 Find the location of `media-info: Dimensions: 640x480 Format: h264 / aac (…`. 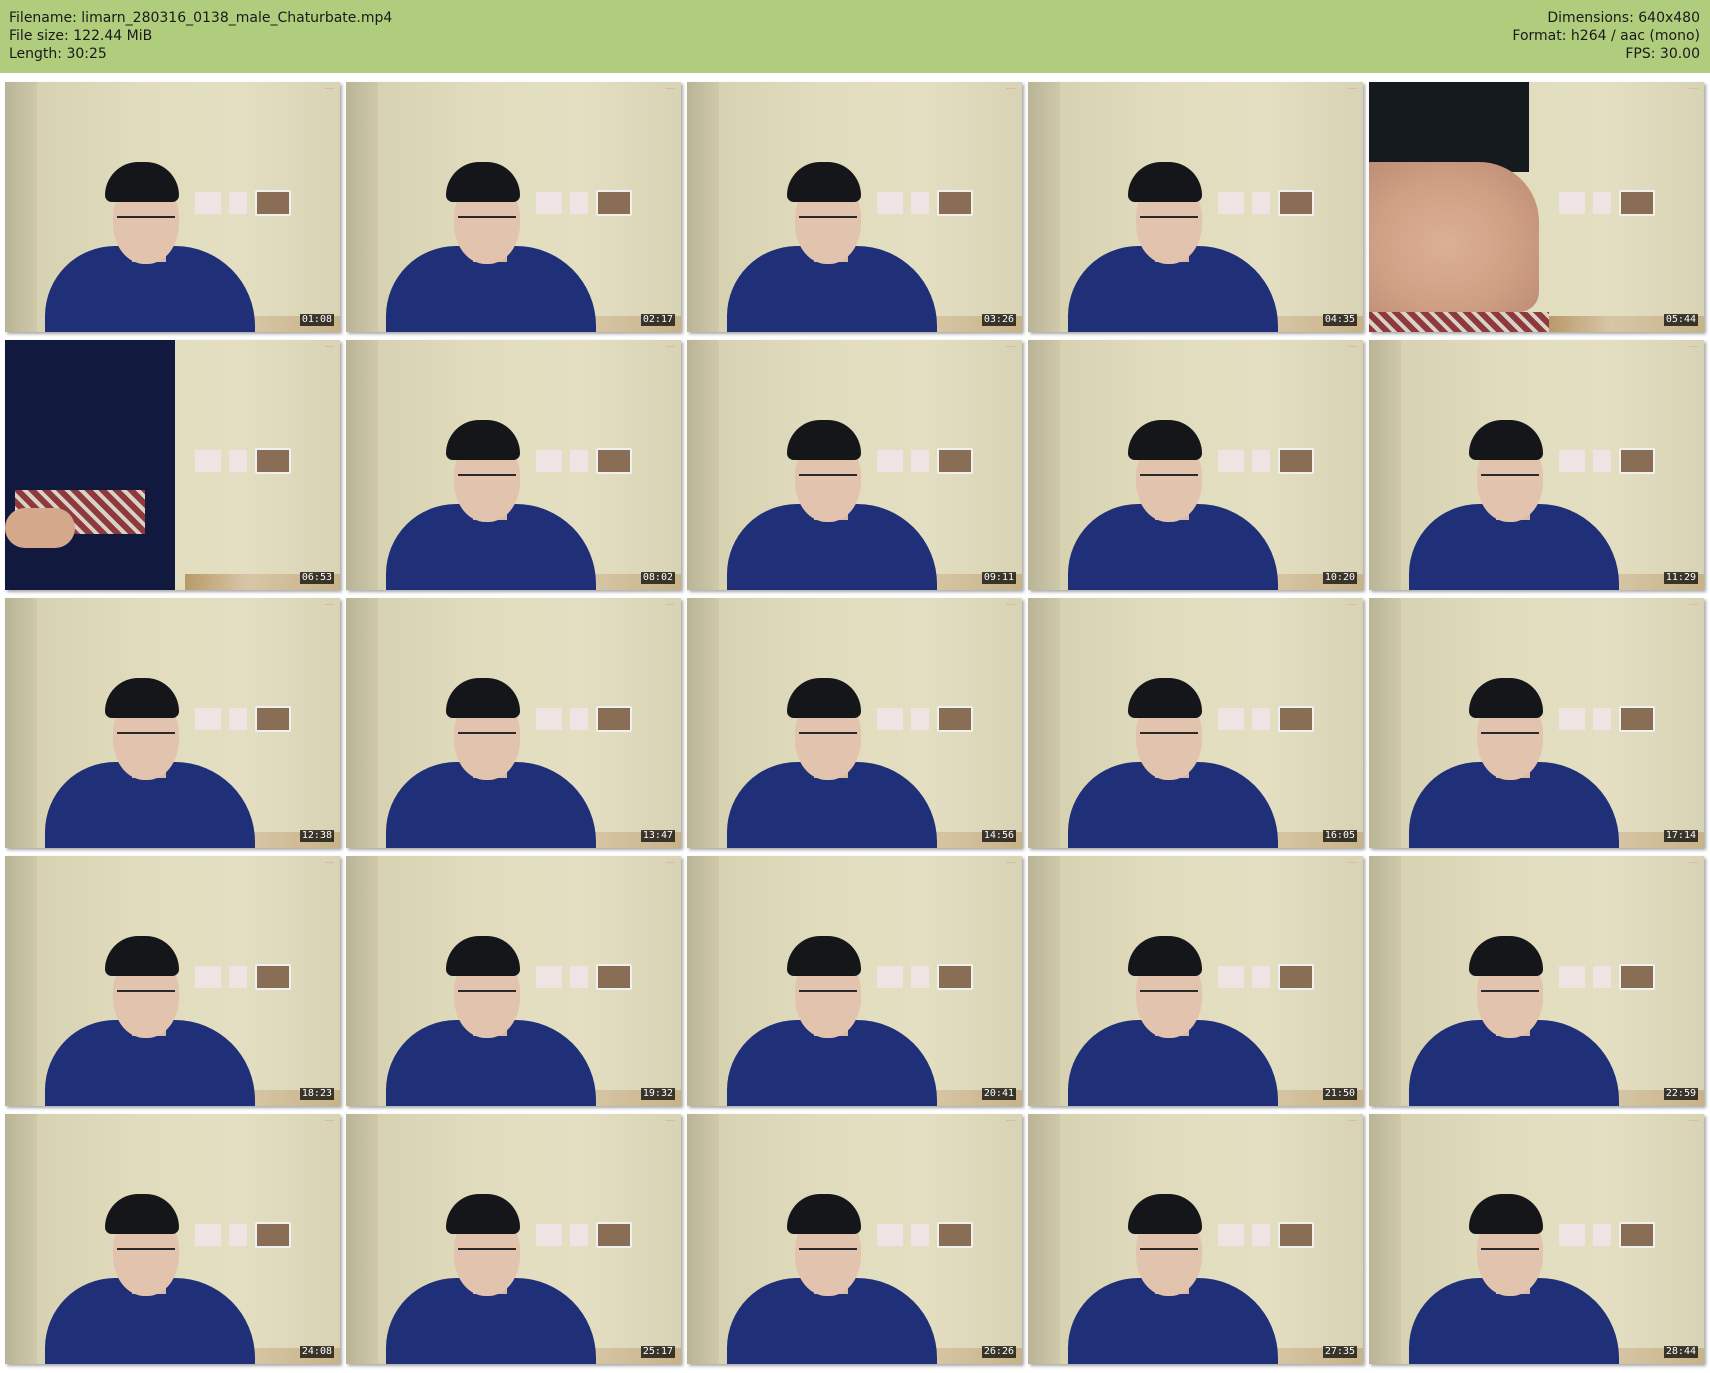

media-info: Dimensions: 640x480 Format: h264 / aac (… is located at coordinates (1606, 36).